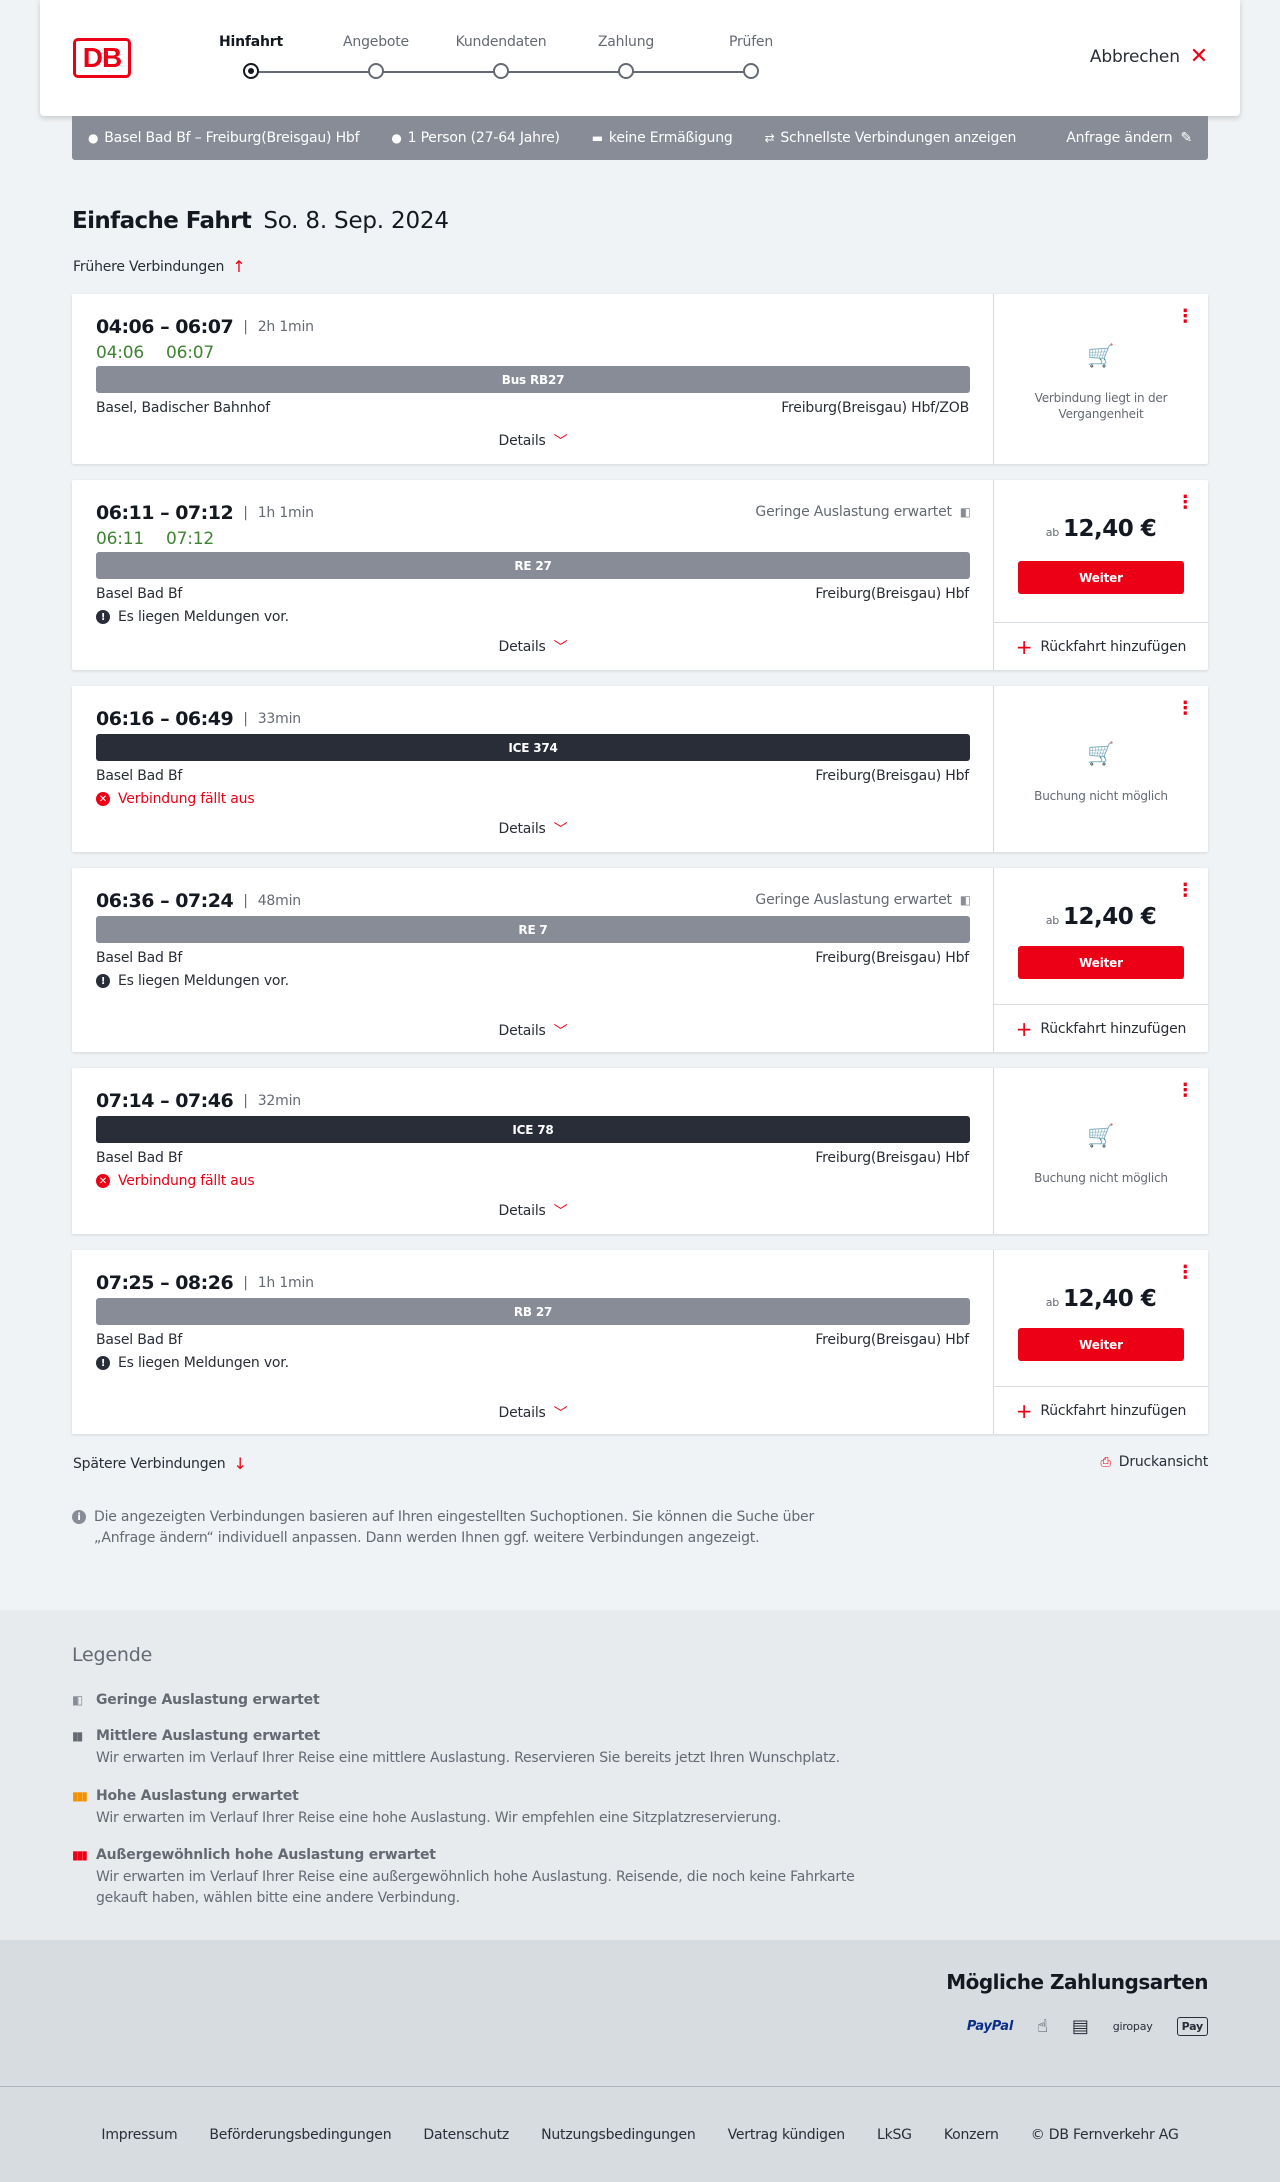  What do you see at coordinates (1192, 2026) in the screenshot?
I see `apple-pay-icon: Pay` at bounding box center [1192, 2026].